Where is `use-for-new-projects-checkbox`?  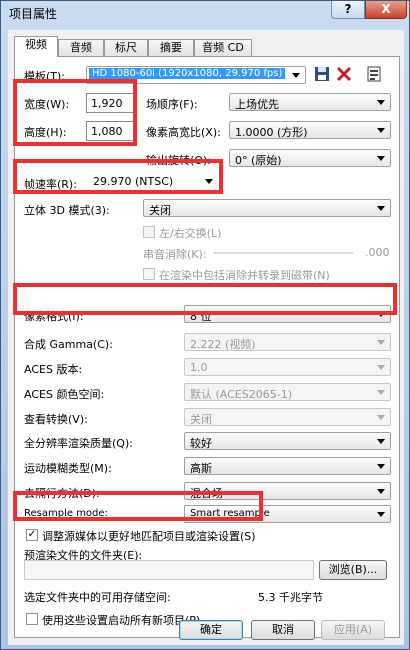 use-for-new-projects-checkbox is located at coordinates (32, 619).